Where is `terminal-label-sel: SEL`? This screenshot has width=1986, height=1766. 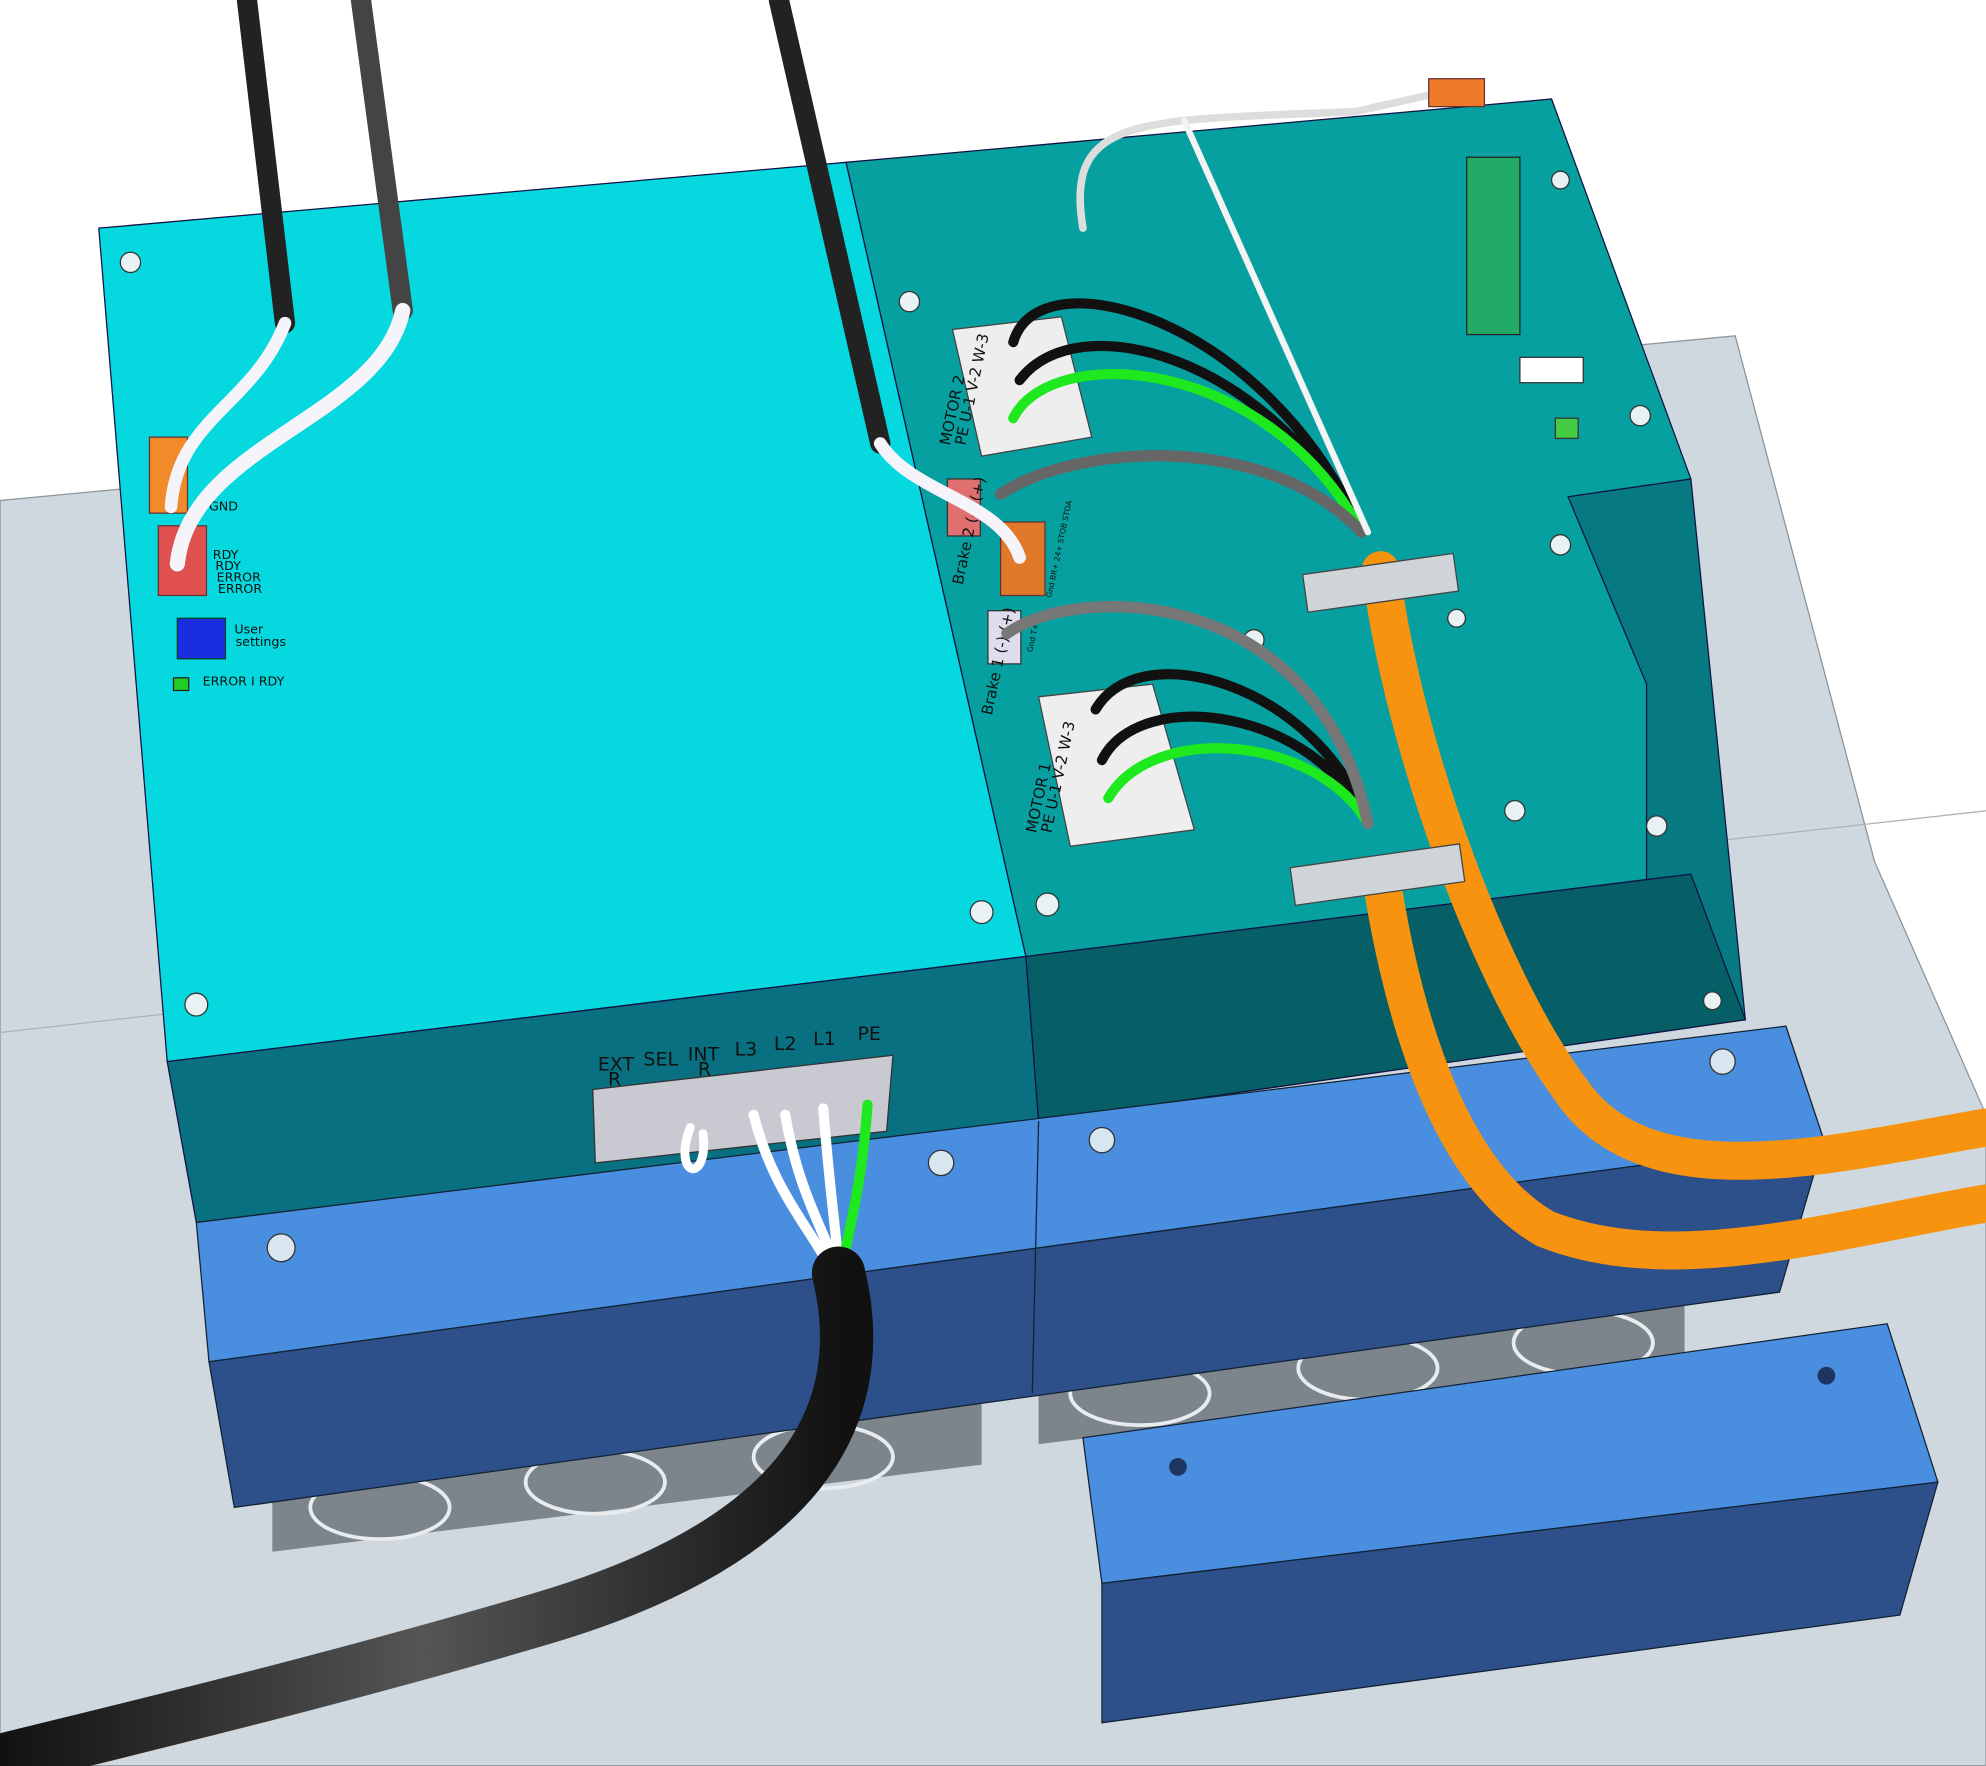 terminal-label-sel: SEL is located at coordinates (660, 1059).